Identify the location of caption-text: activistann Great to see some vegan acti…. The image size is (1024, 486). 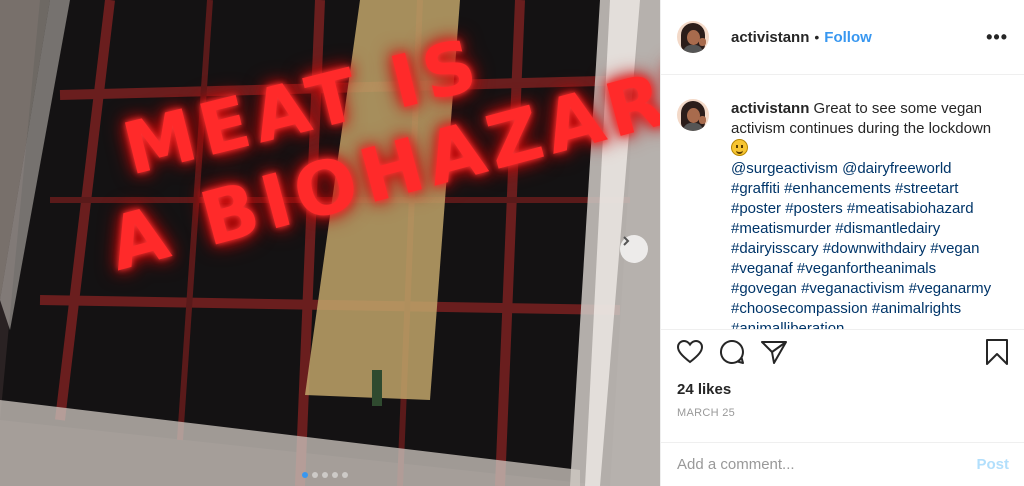
(862, 214).